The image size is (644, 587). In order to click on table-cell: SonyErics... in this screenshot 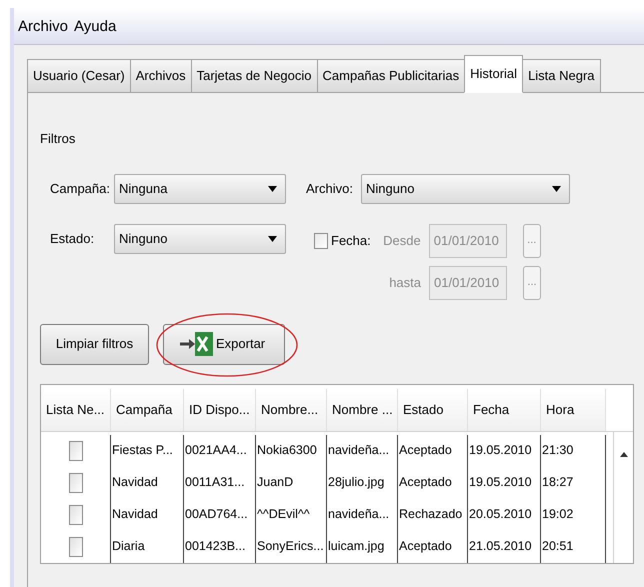, I will do `click(291, 546)`.